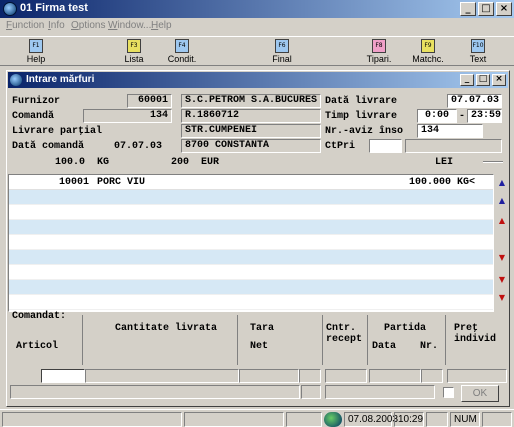  I want to click on net-input, so click(310, 376).